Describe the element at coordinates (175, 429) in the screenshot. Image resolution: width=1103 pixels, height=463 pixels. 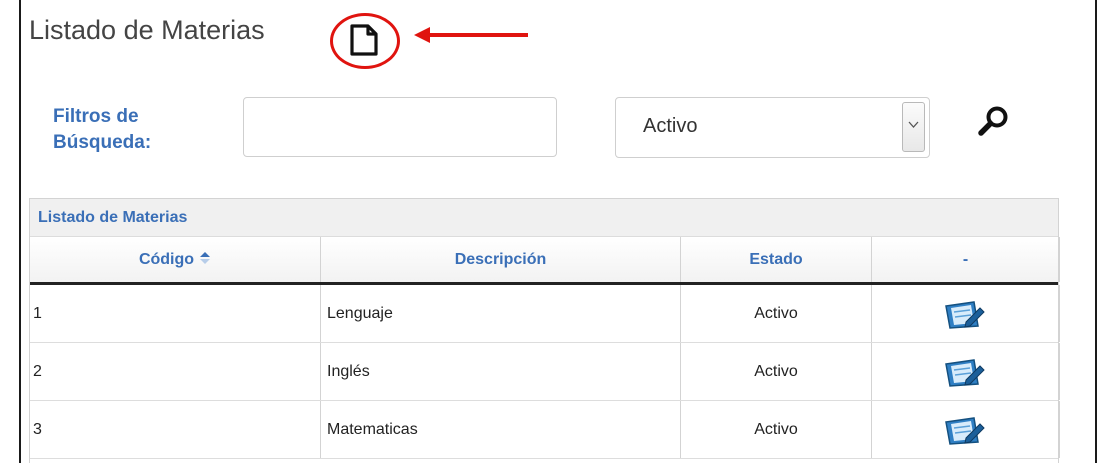
I see `cell-codigo: 3` at that location.